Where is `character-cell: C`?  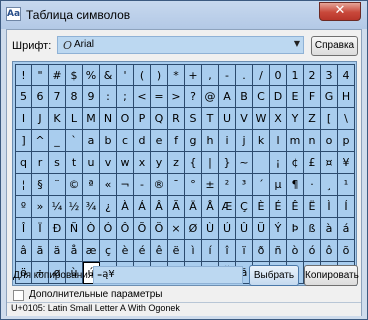
character-cell: C is located at coordinates (261, 97).